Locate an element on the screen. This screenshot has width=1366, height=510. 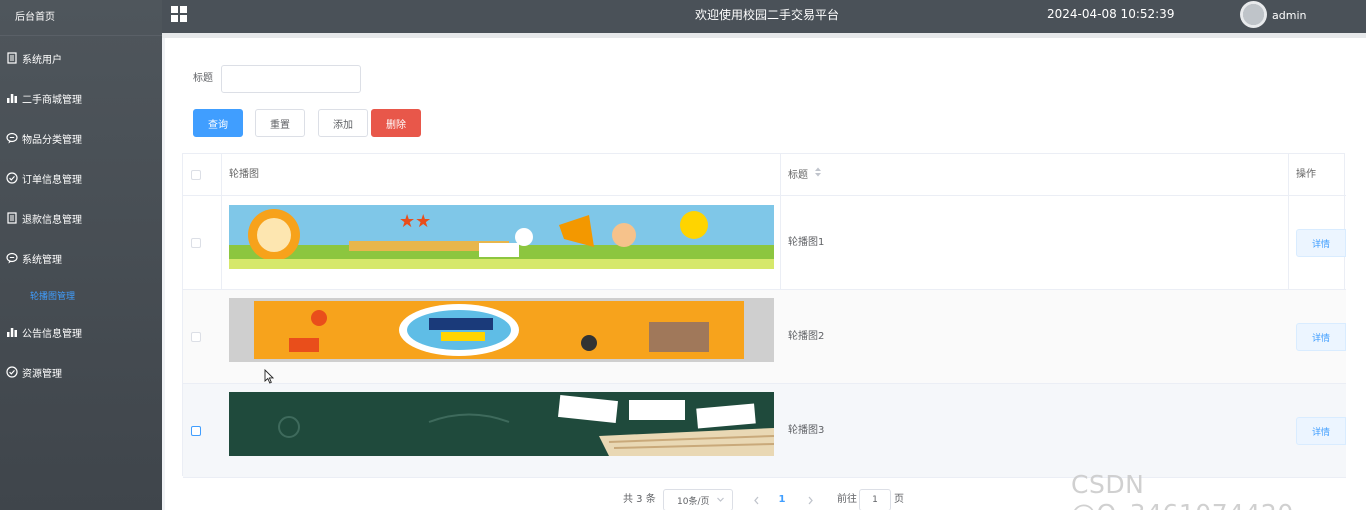
grid-menu-icon is located at coordinates (179, 14).